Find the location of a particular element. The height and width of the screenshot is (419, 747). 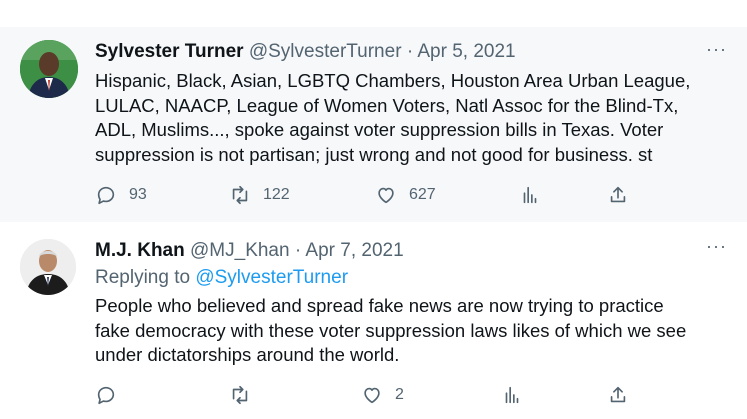

author-handle: @MJ_Khan is located at coordinates (240, 250).